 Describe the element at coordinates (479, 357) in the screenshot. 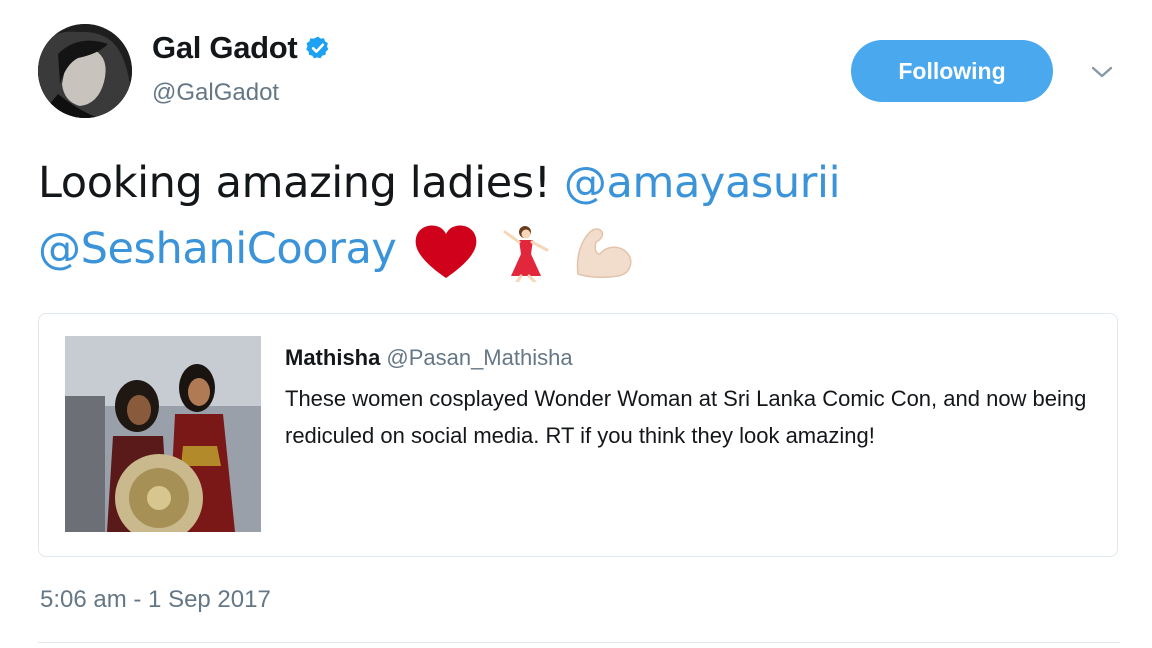

I see `quoted-author-handle: @Pasan_Mathisha` at that location.